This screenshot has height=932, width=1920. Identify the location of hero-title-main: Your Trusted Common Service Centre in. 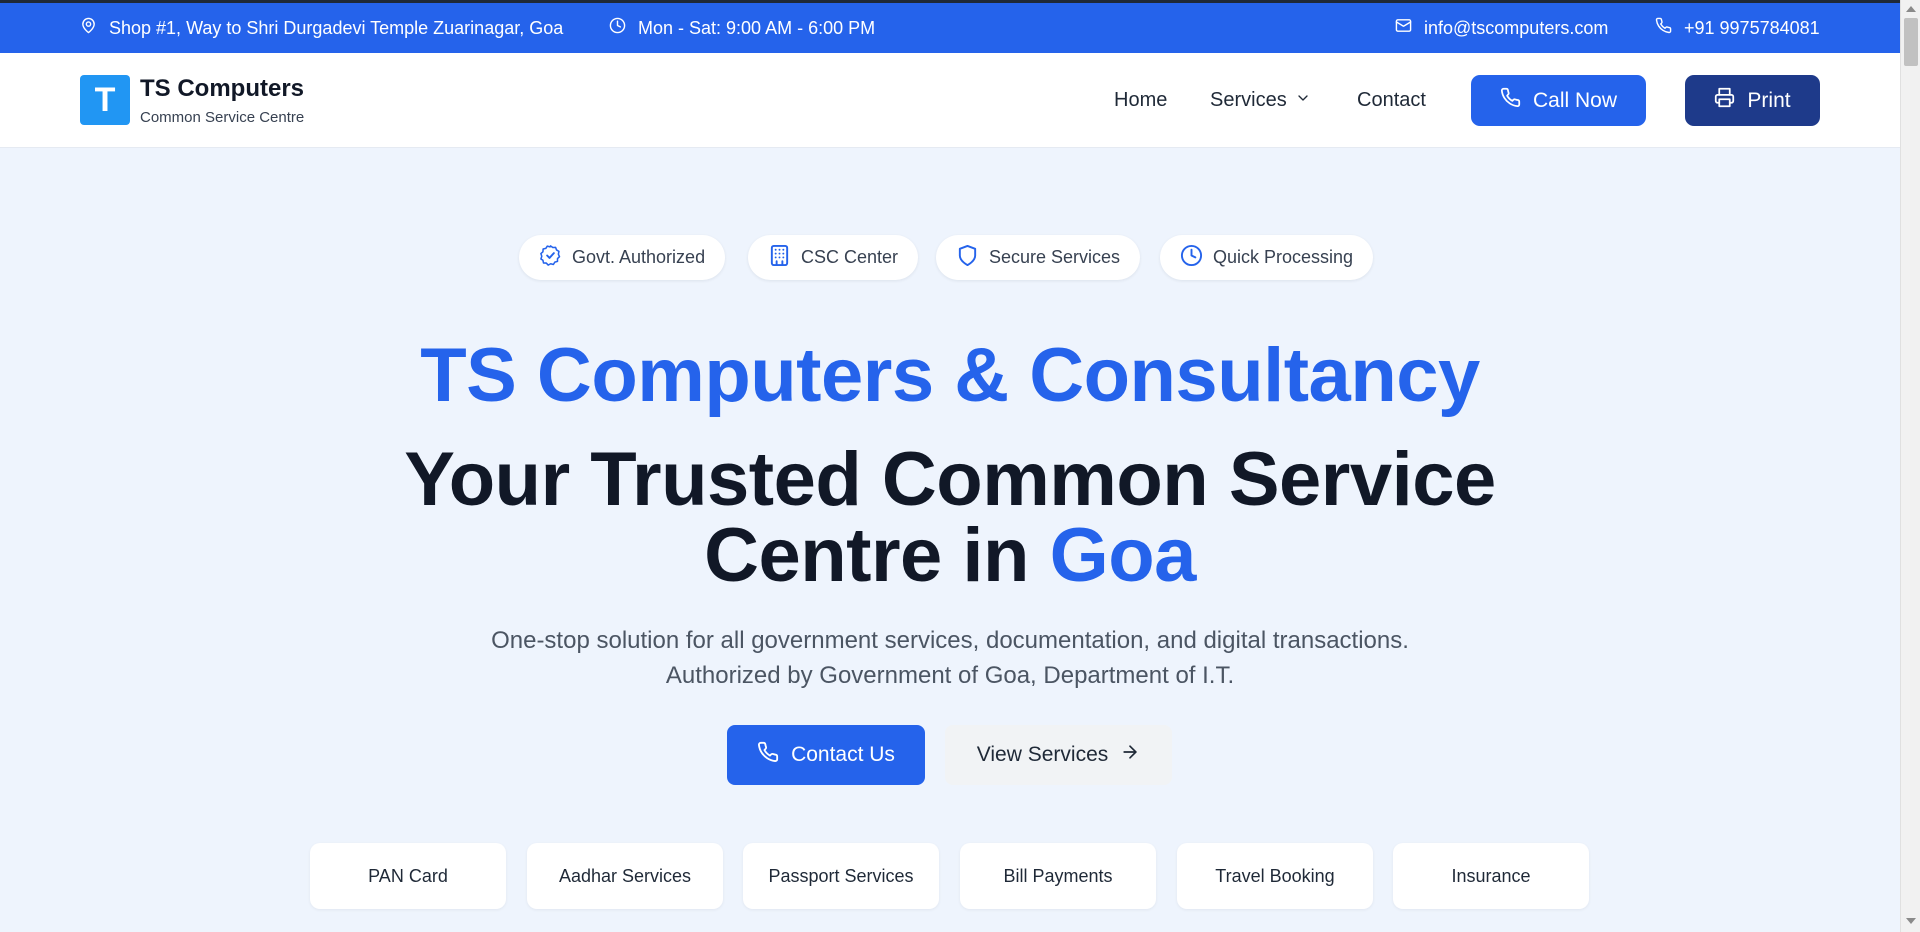
(950, 517).